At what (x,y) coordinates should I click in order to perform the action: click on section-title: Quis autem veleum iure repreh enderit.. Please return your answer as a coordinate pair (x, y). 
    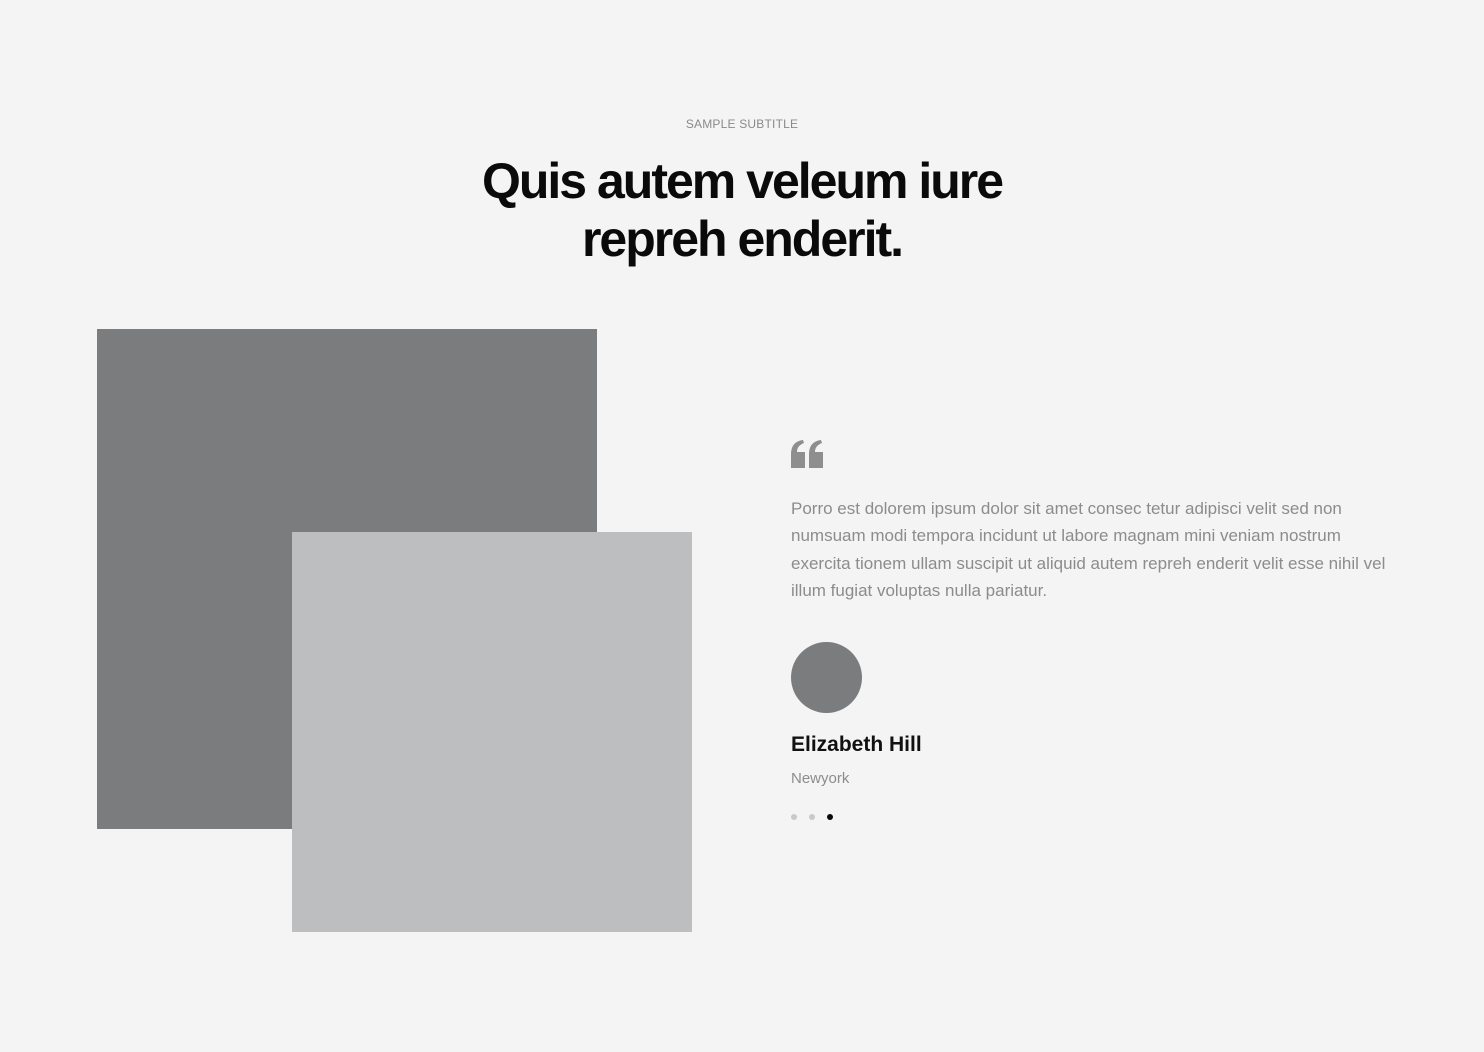
    Looking at the image, I should click on (742, 210).